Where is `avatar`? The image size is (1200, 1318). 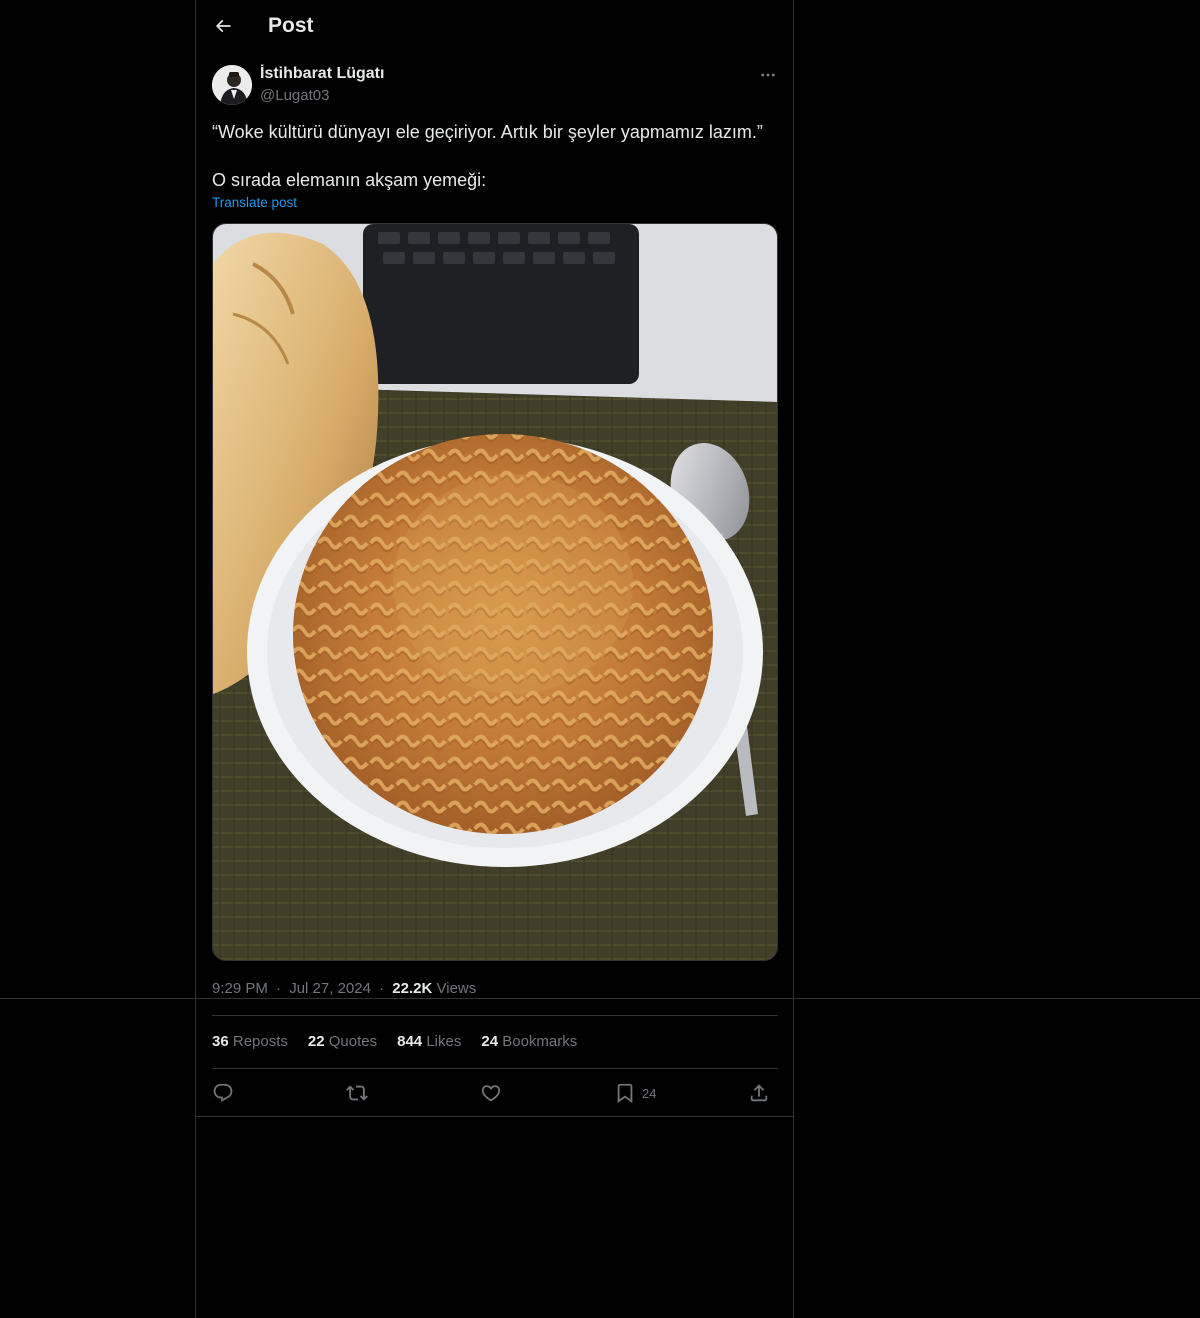 avatar is located at coordinates (232, 85).